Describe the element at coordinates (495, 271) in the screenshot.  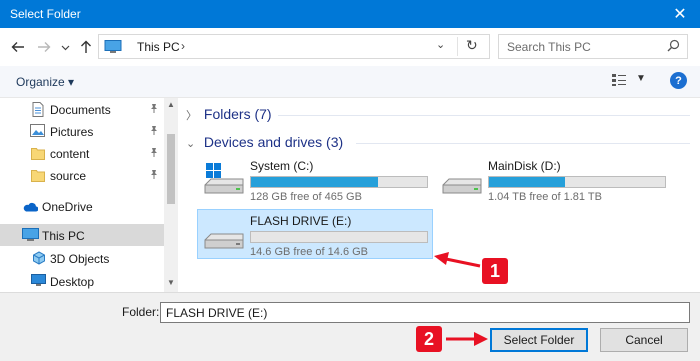
I see `step-marker-1: 1` at that location.